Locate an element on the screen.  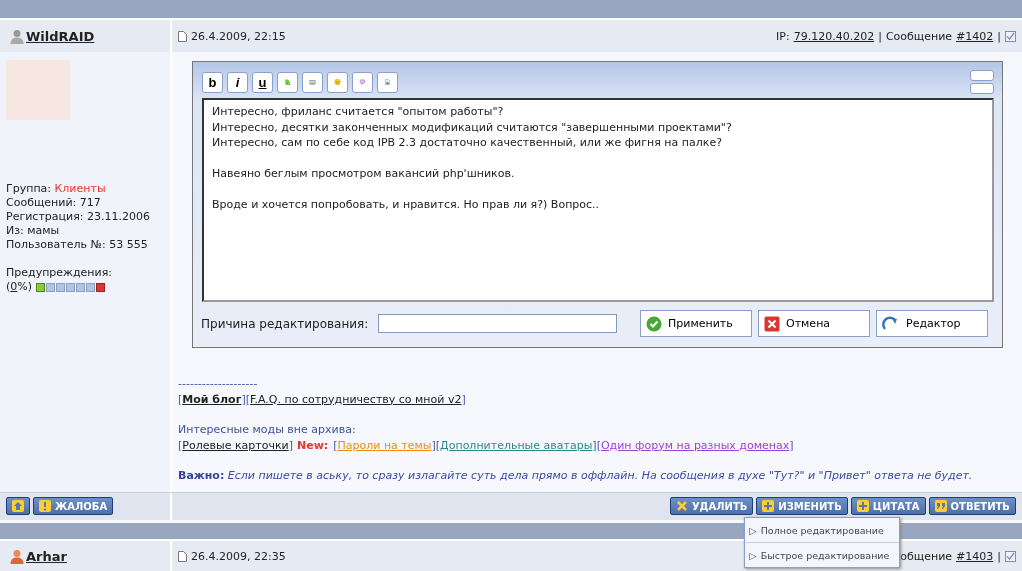
page-edit-icon is located at coordinates (387, 82).